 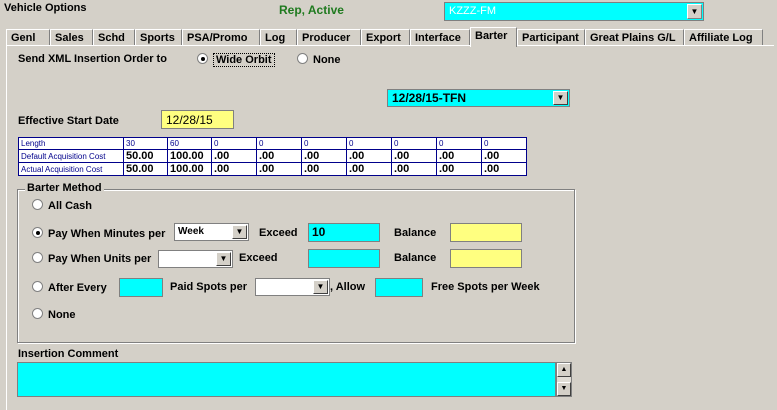 What do you see at coordinates (486, 258) in the screenshot?
I see `balance-units-input` at bounding box center [486, 258].